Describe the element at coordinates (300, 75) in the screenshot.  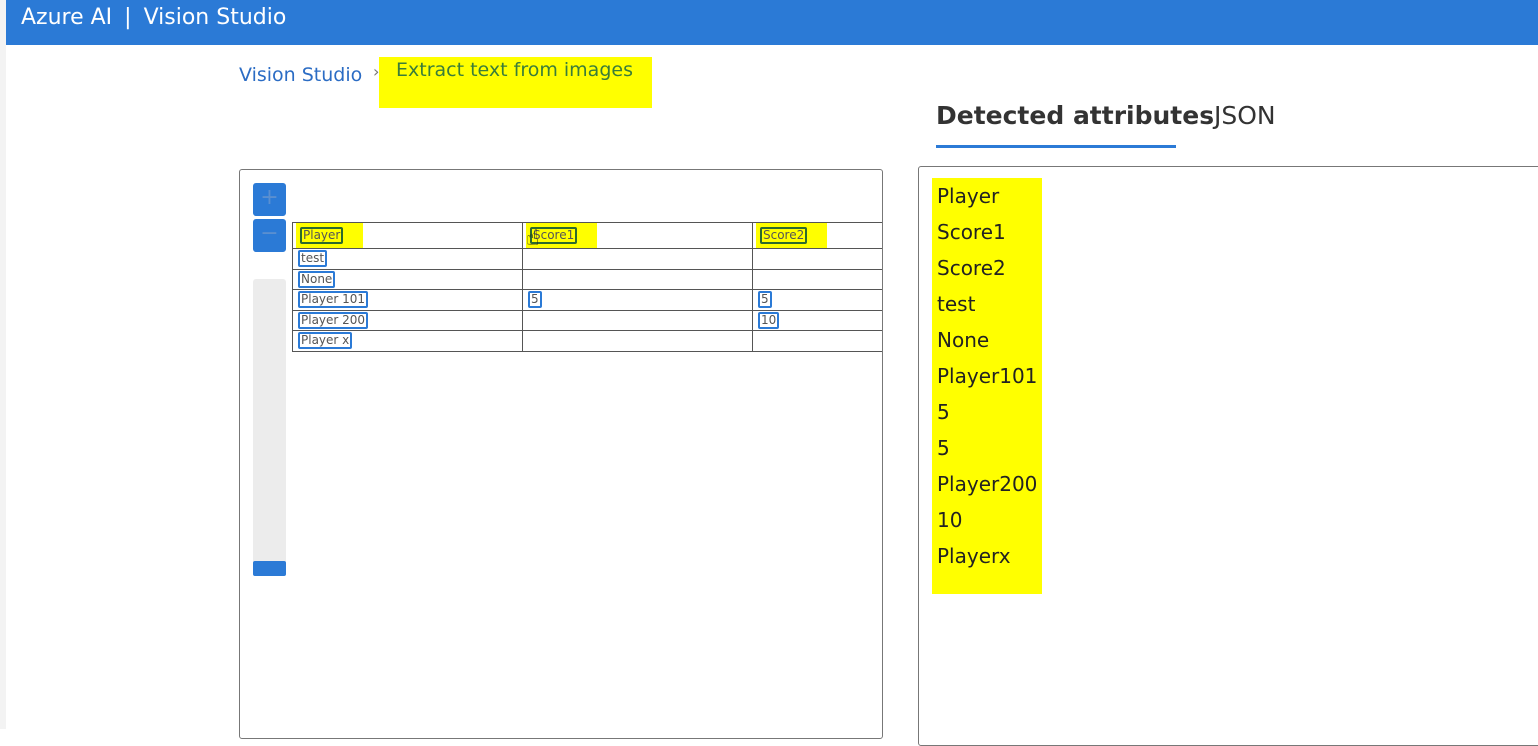
I see `breadcrumb-home-link: Vision Studio` at that location.